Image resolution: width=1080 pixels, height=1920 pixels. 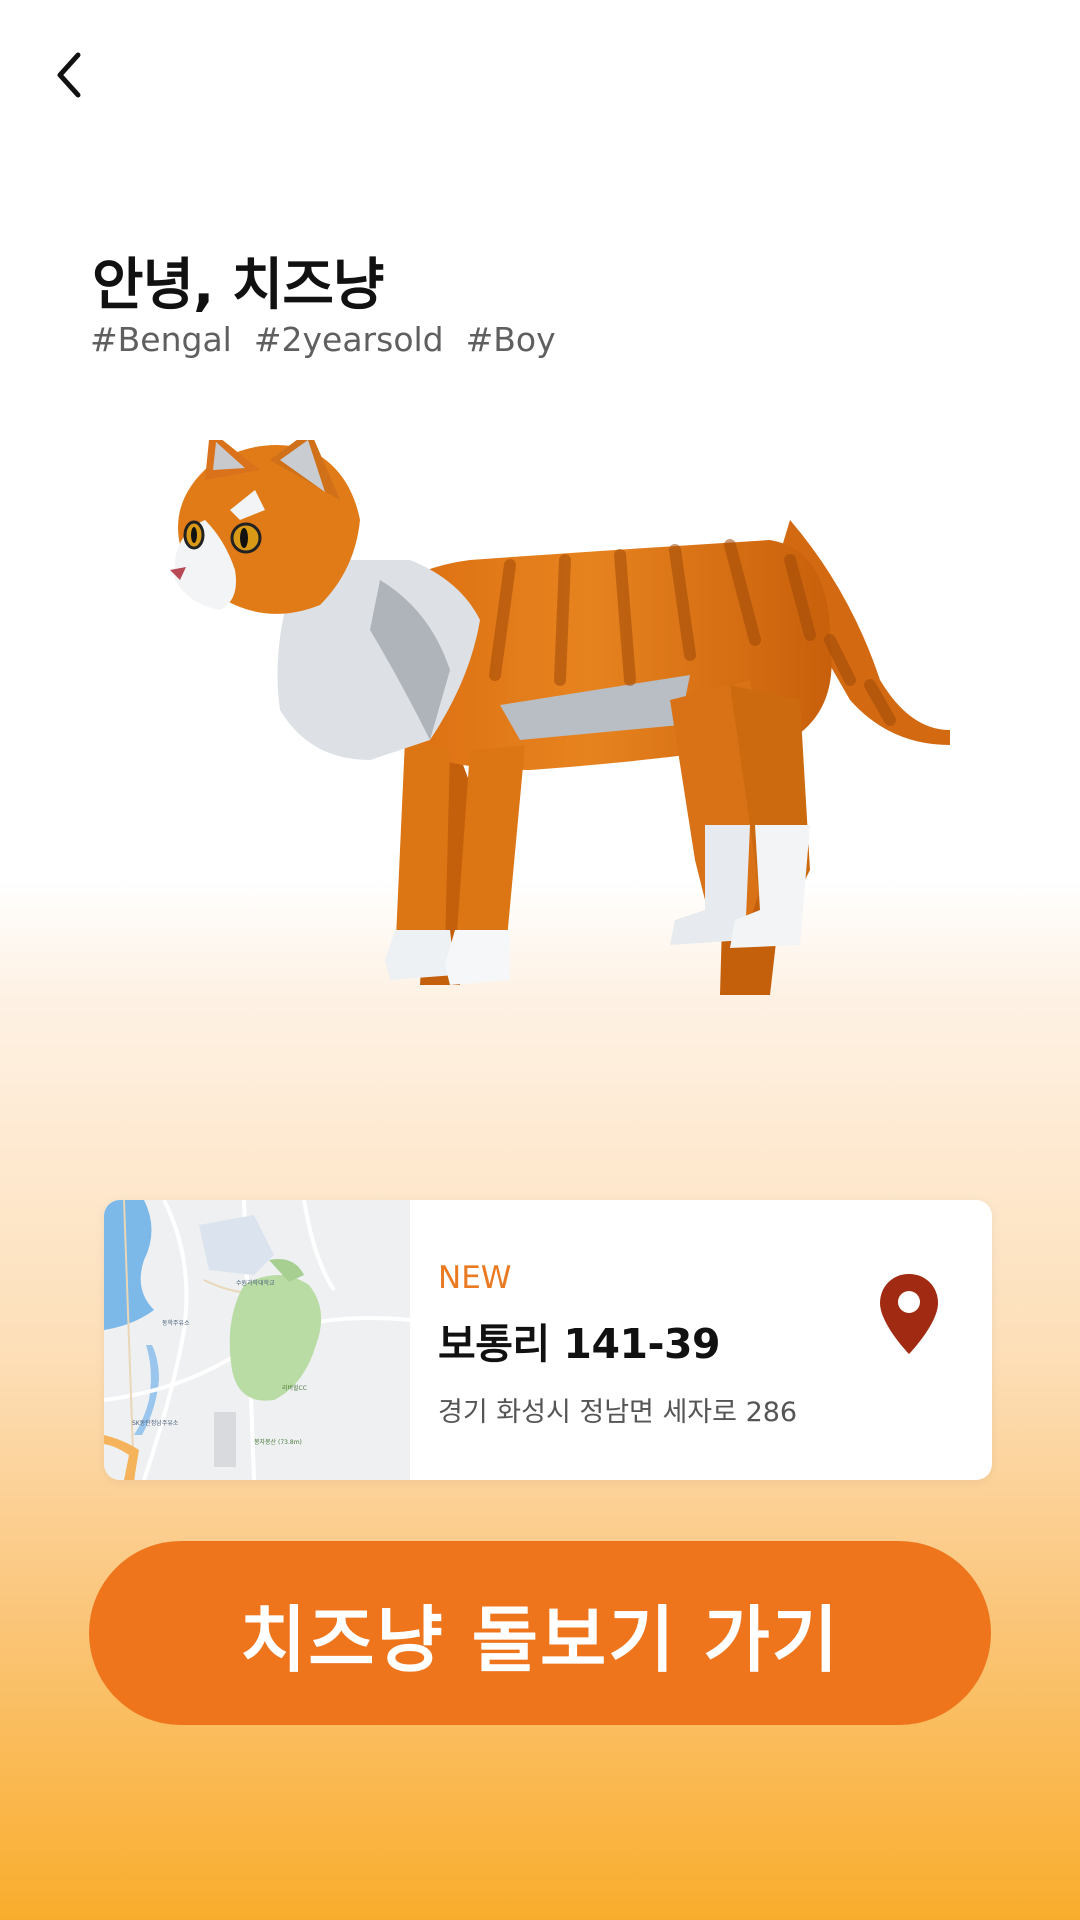 What do you see at coordinates (82, 75) in the screenshot?
I see `back-button` at bounding box center [82, 75].